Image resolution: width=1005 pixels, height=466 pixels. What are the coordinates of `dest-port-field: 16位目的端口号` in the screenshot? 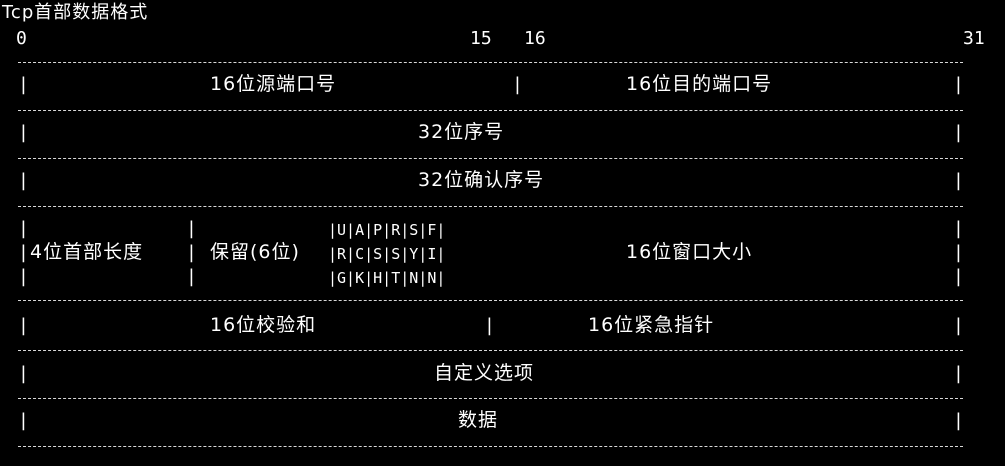 It's located at (699, 84).